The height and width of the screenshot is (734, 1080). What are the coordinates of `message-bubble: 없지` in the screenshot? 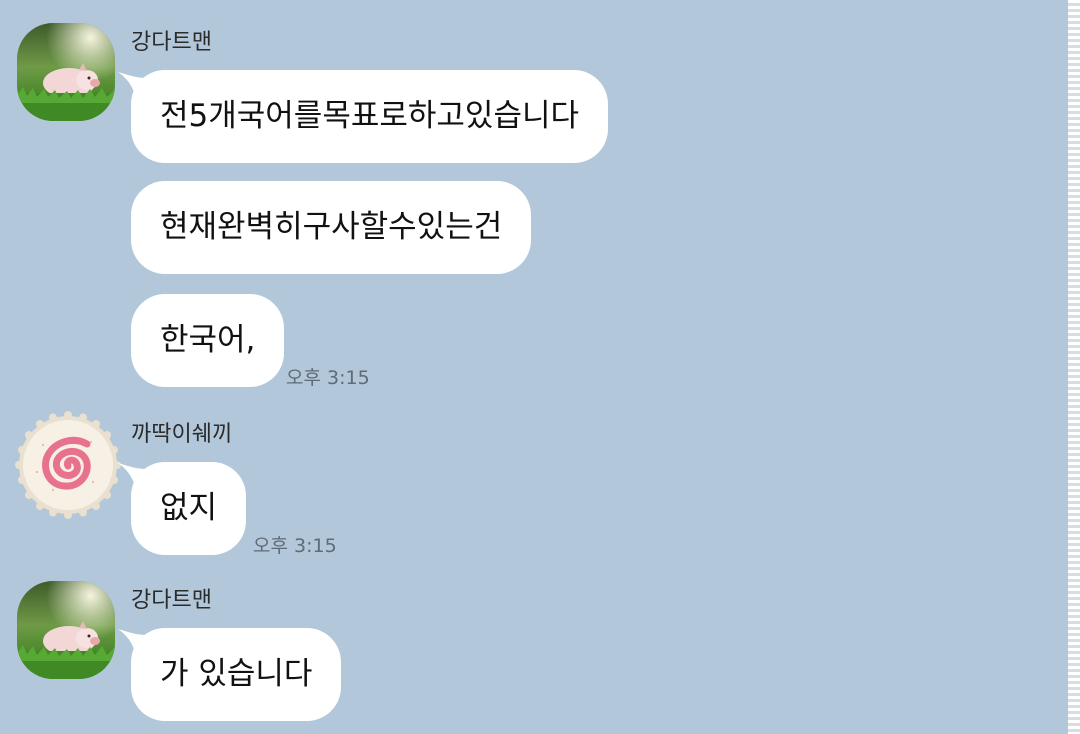 It's located at (189, 508).